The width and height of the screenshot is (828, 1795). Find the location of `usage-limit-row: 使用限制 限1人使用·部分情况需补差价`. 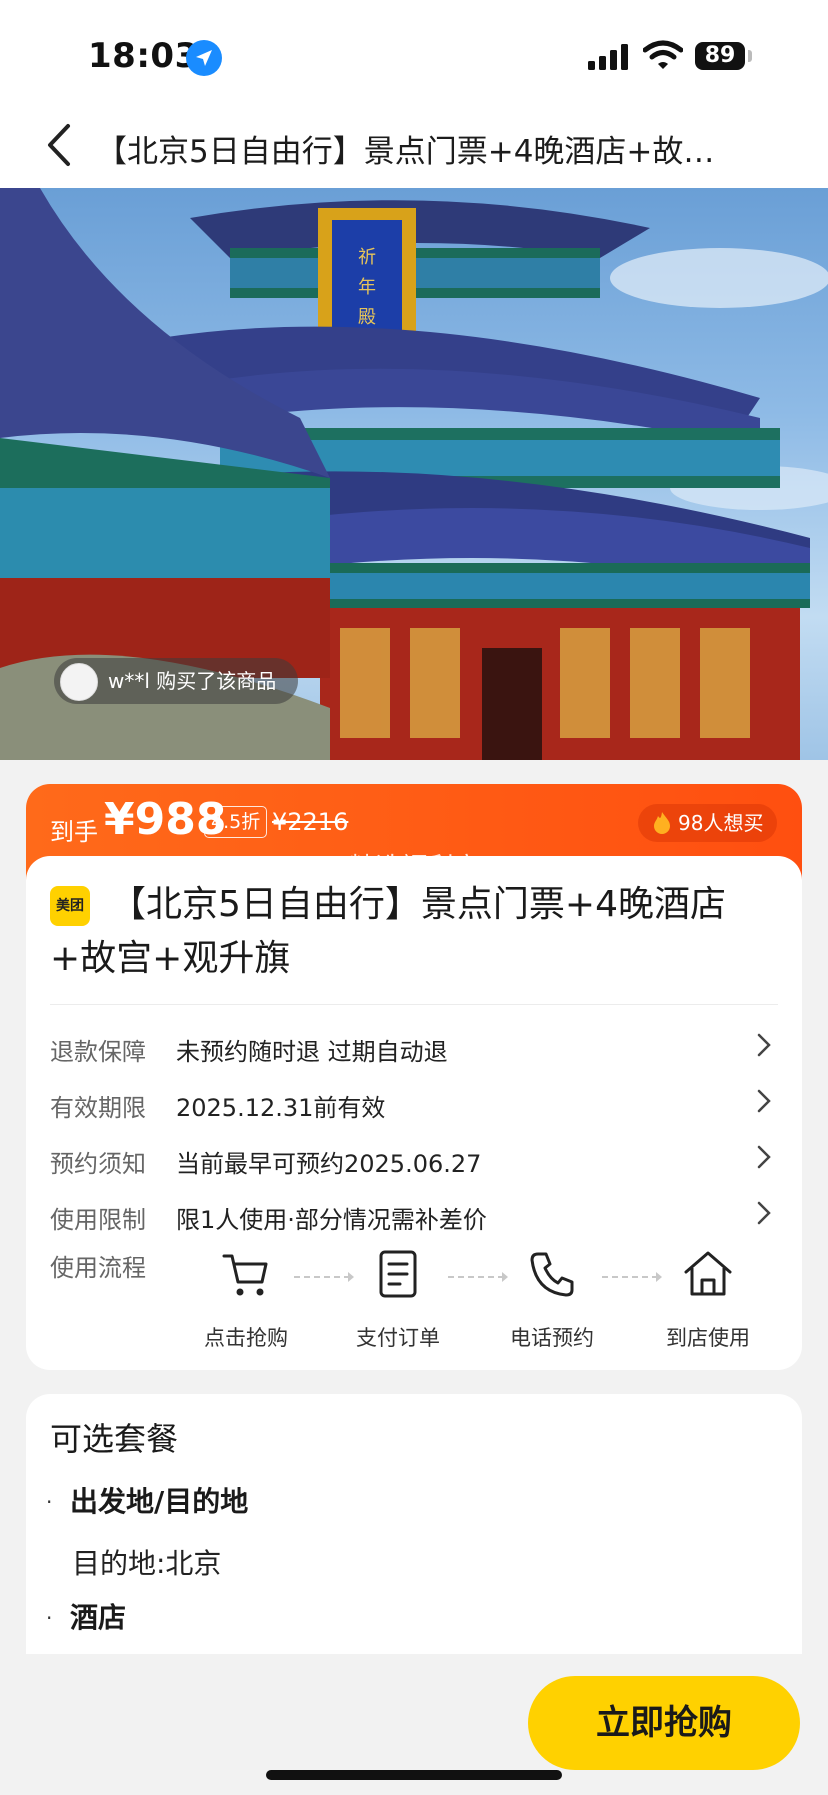

usage-limit-row: 使用限制 限1人使用·部分情况需补差价 is located at coordinates (414, 1214).